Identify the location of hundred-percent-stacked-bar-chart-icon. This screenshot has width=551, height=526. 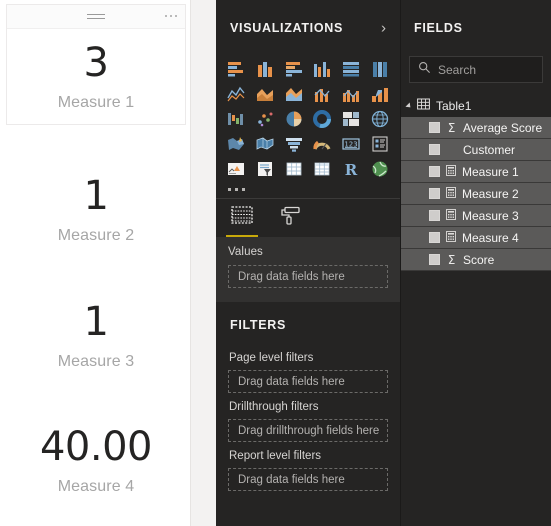
(351, 69).